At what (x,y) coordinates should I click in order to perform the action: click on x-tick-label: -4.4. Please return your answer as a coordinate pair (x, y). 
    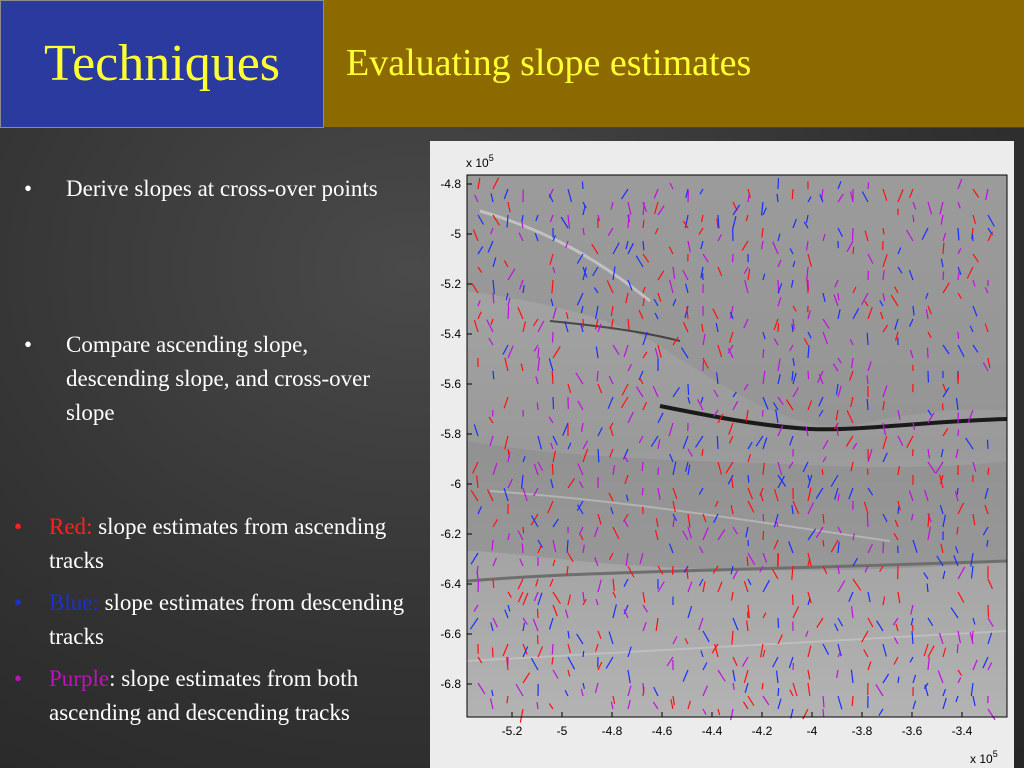
    Looking at the image, I should click on (712, 731).